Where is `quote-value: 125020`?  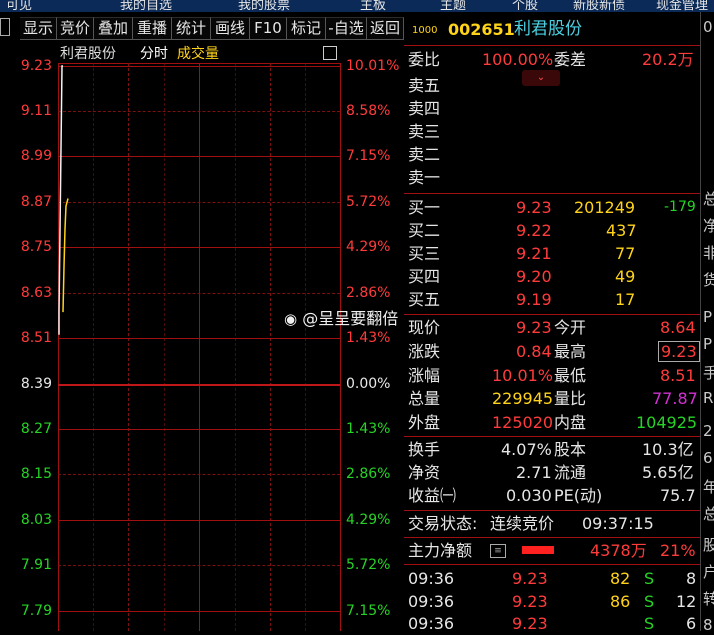 quote-value: 125020 is located at coordinates (523, 422).